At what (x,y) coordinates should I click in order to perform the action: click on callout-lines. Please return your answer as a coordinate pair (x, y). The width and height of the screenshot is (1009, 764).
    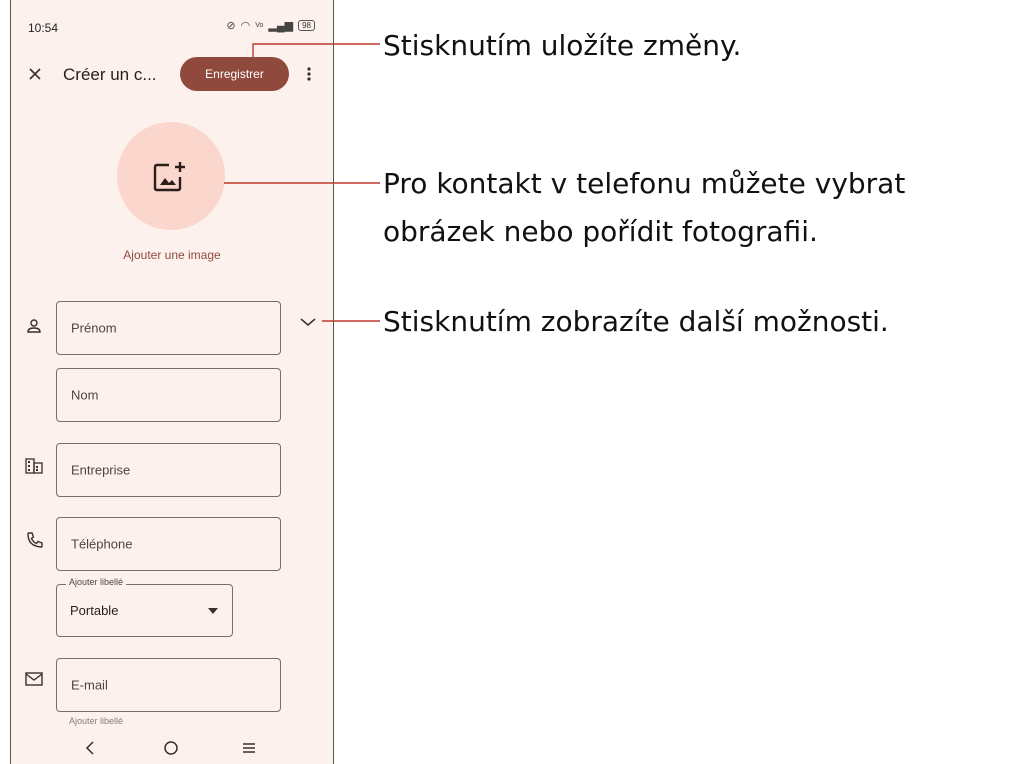
    Looking at the image, I should click on (302, 182).